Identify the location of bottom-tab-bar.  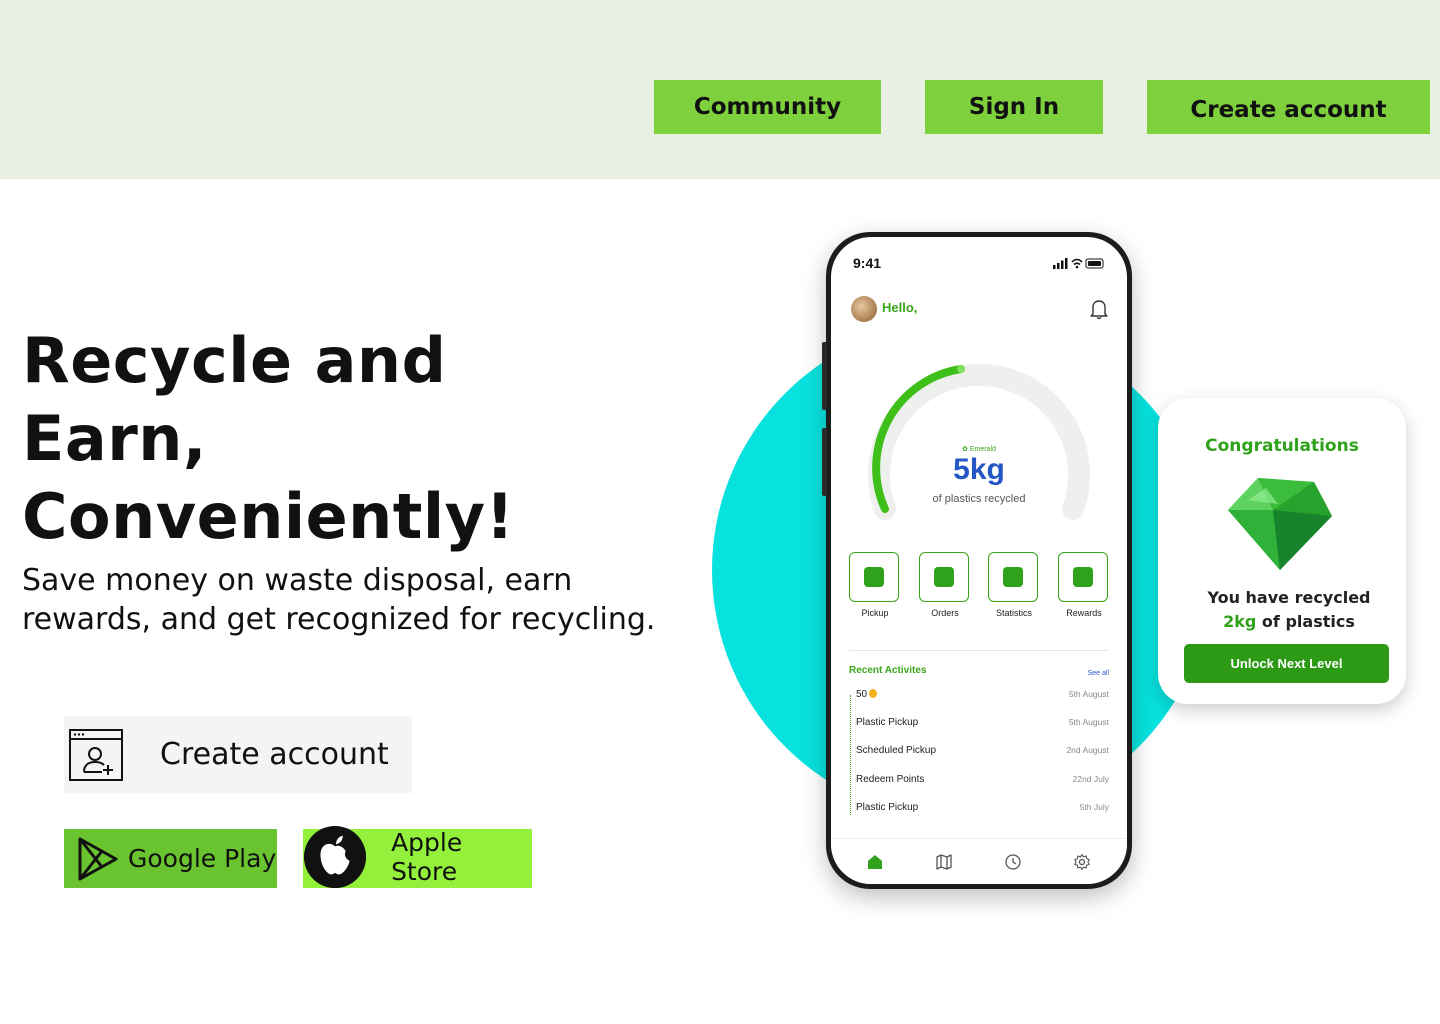
(979, 861).